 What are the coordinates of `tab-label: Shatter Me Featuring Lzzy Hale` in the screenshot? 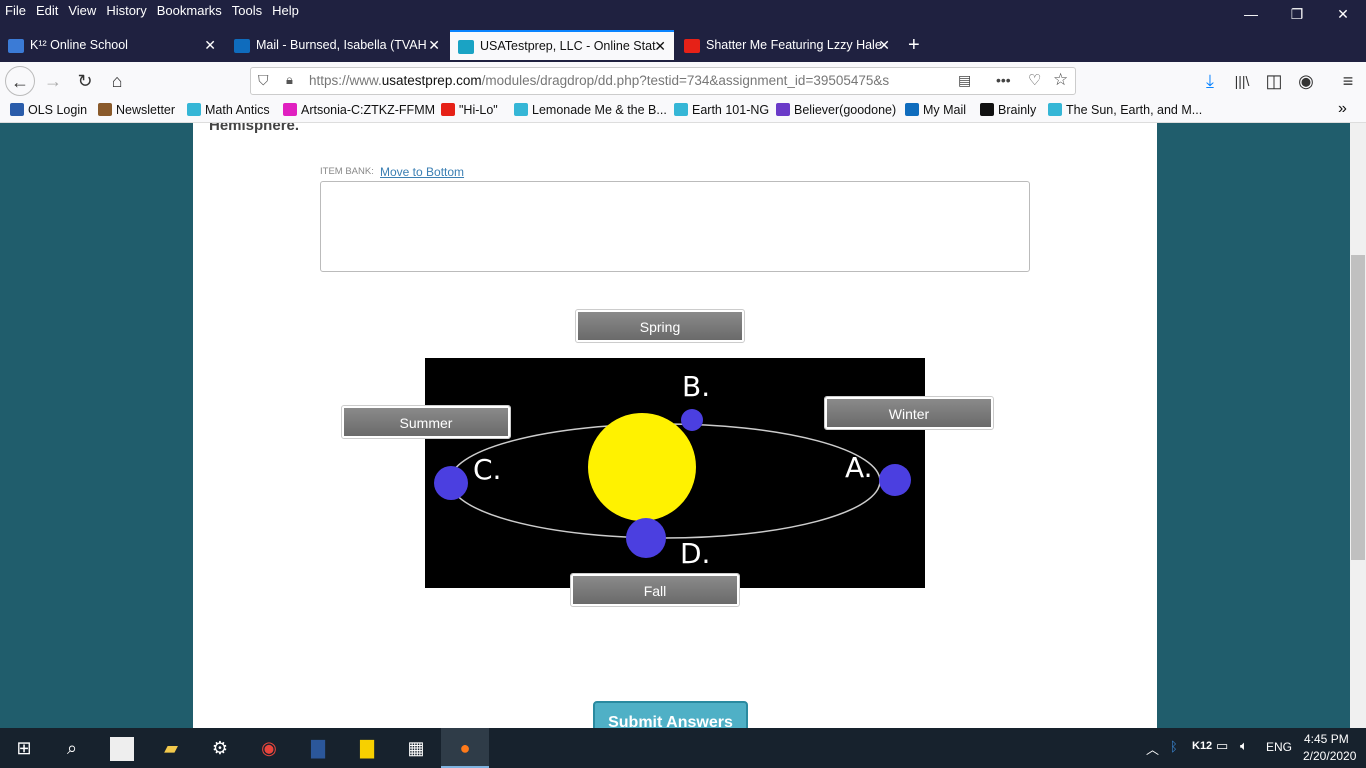 It's located at (794, 45).